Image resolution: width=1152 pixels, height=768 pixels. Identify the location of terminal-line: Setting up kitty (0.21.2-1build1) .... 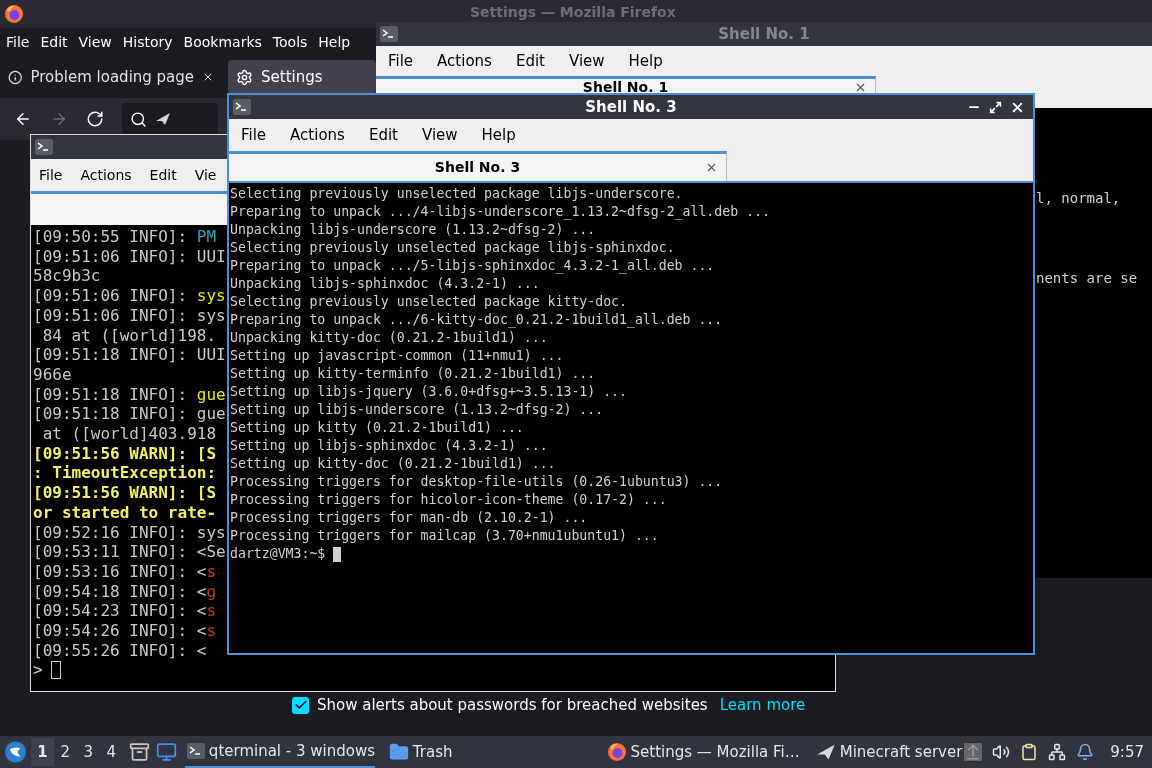
(377, 428).